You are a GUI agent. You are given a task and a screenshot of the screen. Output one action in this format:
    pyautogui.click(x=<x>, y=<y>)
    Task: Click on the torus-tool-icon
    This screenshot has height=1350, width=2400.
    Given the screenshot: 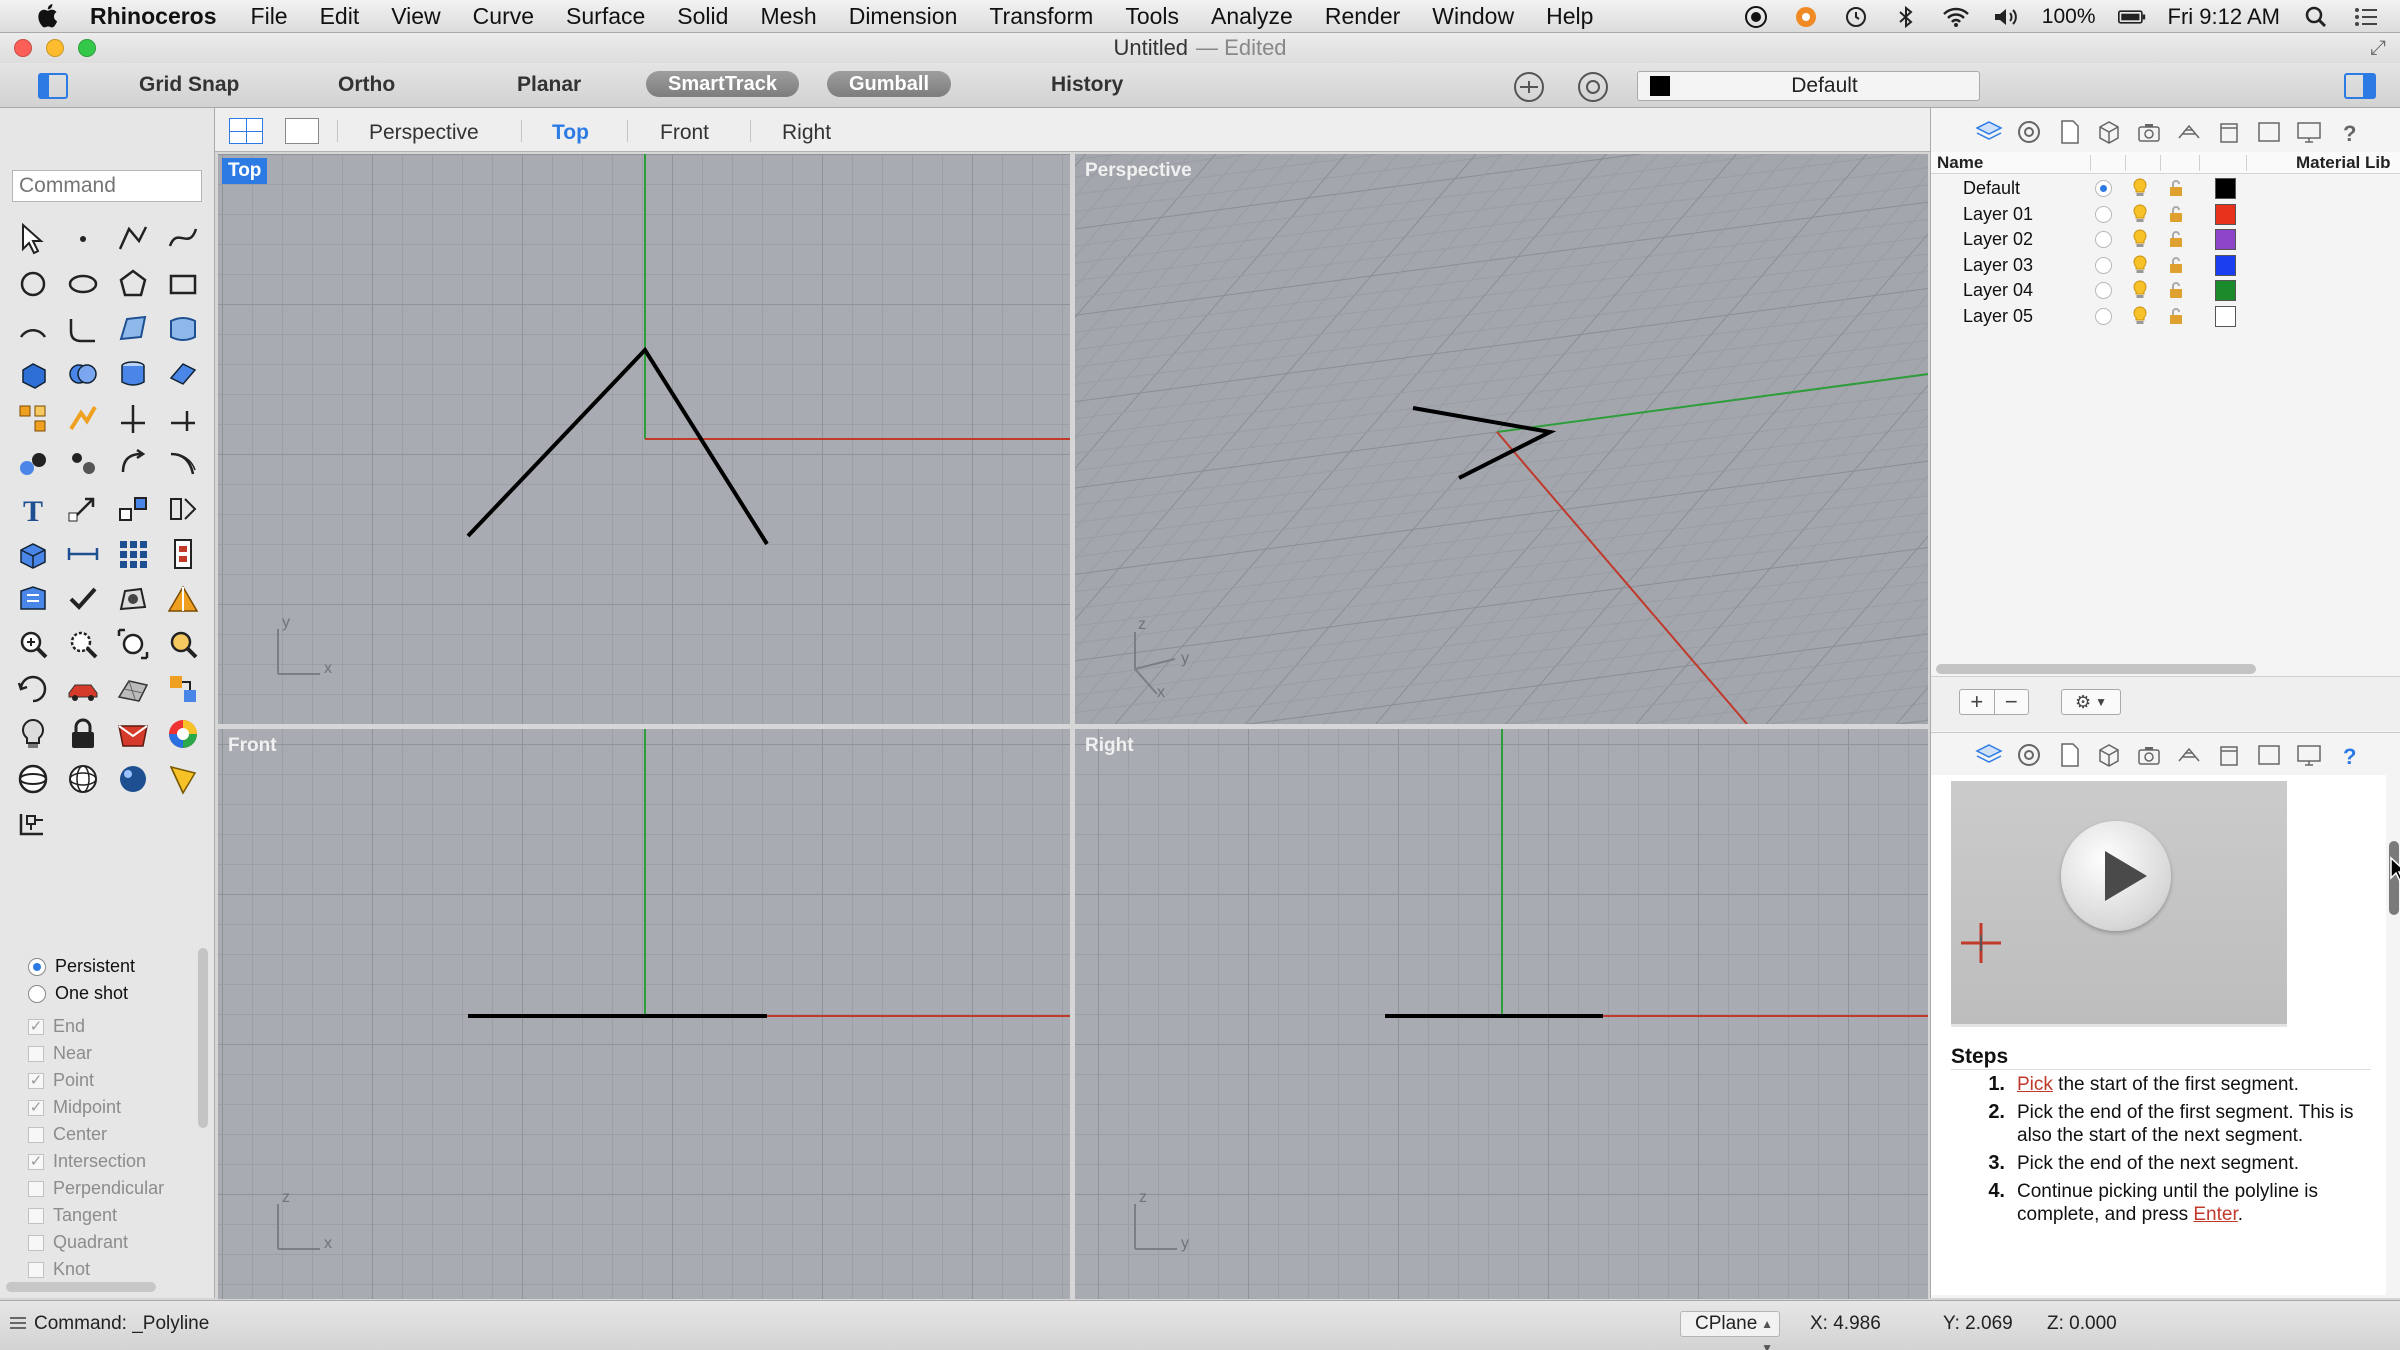 What is the action you would take?
    pyautogui.click(x=83, y=778)
    